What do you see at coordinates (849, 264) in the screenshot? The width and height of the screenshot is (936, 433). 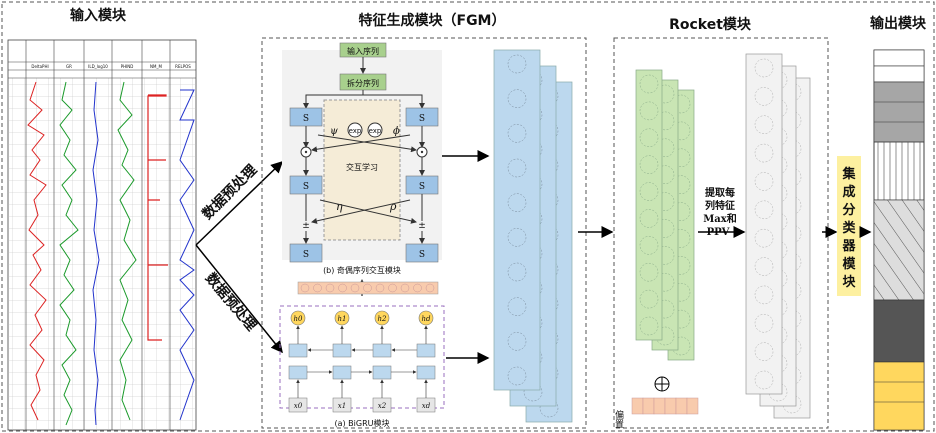 I see `ensemble-char-5: 模` at bounding box center [849, 264].